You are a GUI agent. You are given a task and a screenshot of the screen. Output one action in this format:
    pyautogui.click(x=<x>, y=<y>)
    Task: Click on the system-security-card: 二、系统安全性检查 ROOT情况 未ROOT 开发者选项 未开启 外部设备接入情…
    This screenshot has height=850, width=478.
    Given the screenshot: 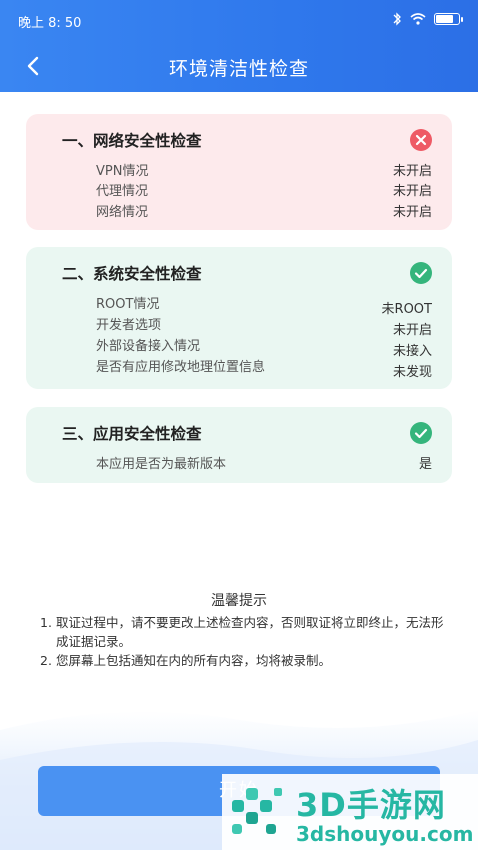 What is the action you would take?
    pyautogui.click(x=239, y=318)
    